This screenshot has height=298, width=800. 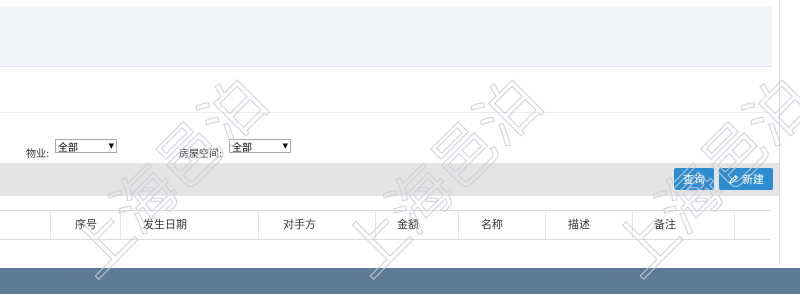 What do you see at coordinates (385, 225) in the screenshot?
I see `table-header: 序号 发生日期 对手方 金额 名称 描述 备注` at bounding box center [385, 225].